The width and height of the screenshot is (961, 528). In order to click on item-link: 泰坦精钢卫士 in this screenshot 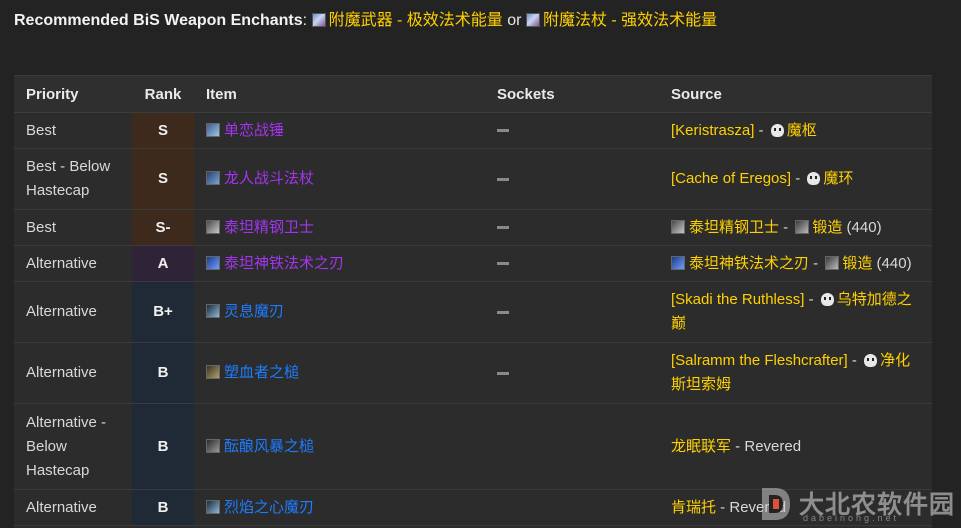, I will do `click(269, 227)`.